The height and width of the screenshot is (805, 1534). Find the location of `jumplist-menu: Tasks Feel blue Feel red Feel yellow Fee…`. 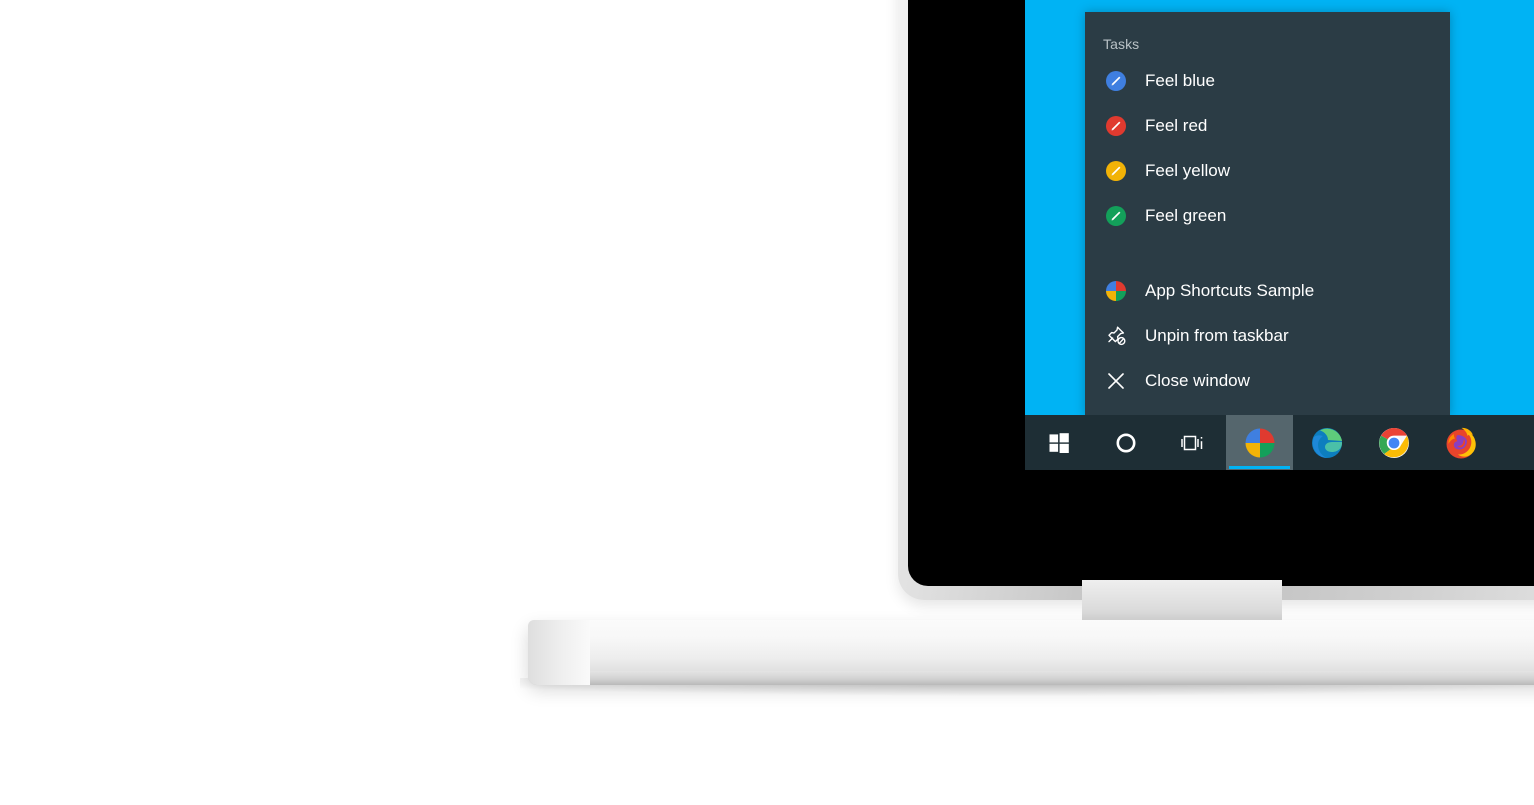

jumplist-menu: Tasks Feel blue Feel red Feel yellow Fee… is located at coordinates (1267, 214).